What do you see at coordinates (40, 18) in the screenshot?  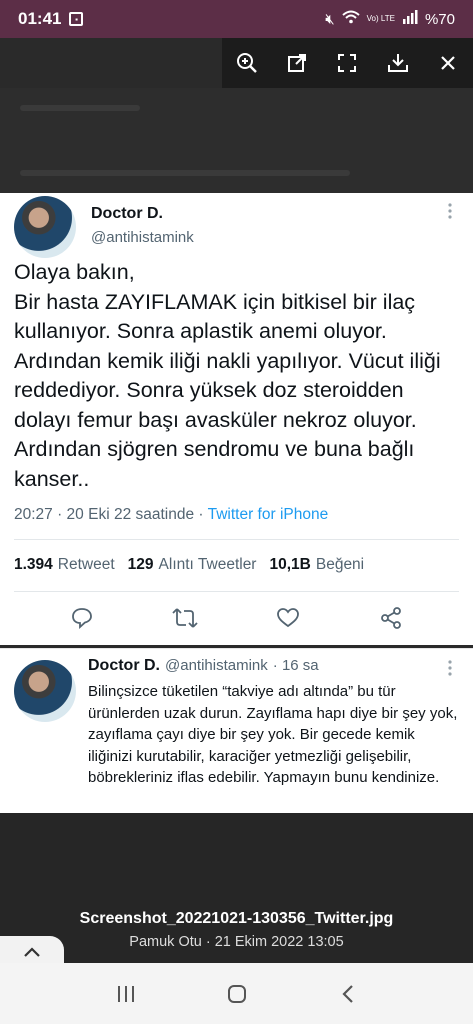 I see `status-time: 01:41` at bounding box center [40, 18].